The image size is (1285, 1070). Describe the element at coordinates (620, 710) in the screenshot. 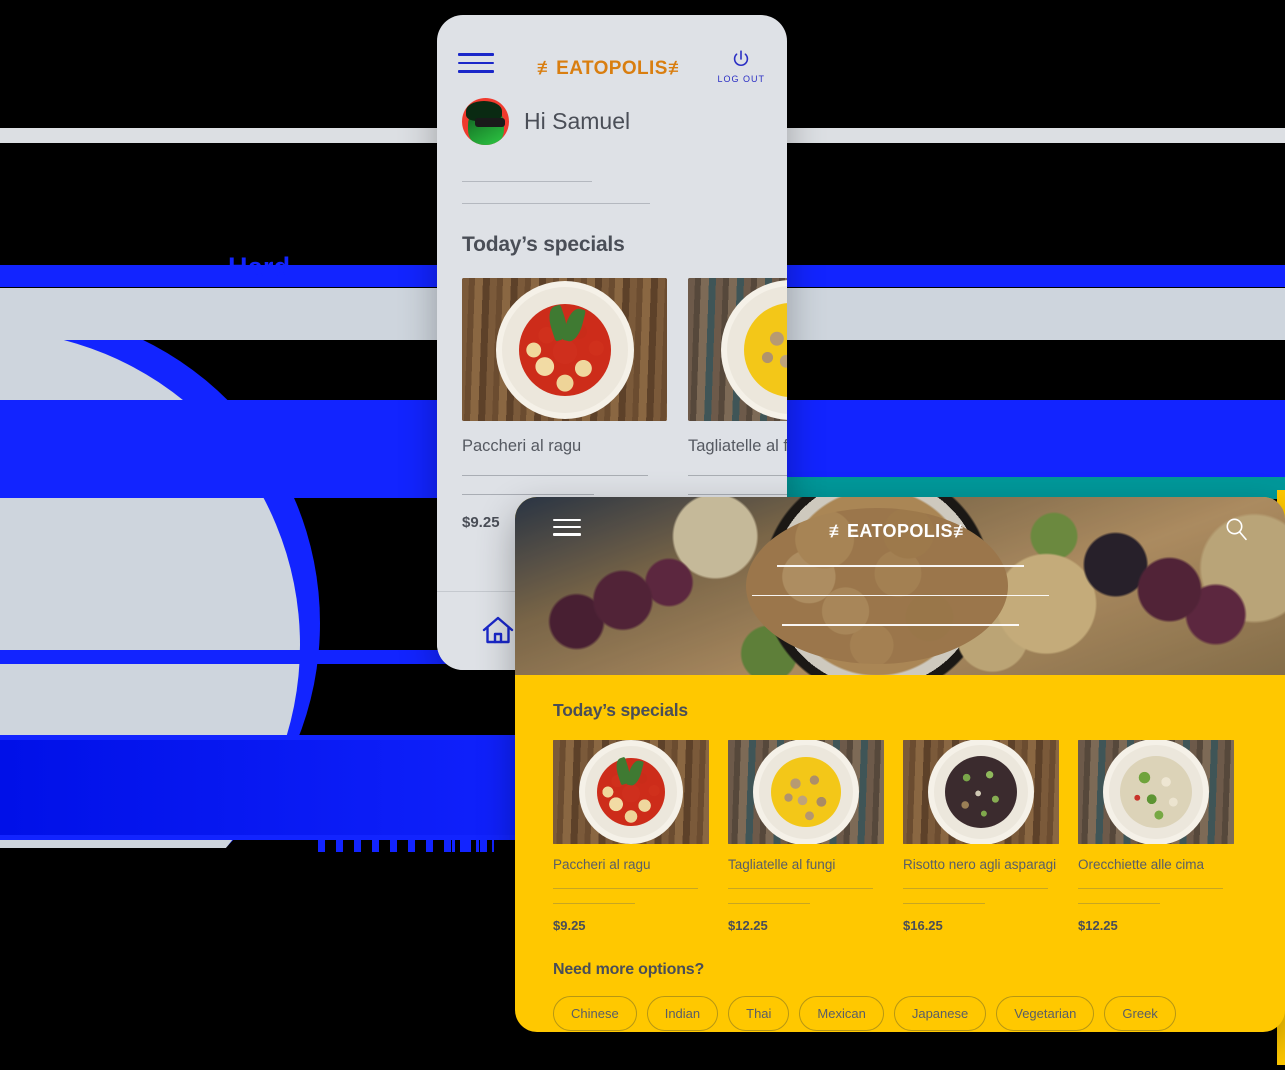

I see `tablet-section-title: Today’s specials` at that location.